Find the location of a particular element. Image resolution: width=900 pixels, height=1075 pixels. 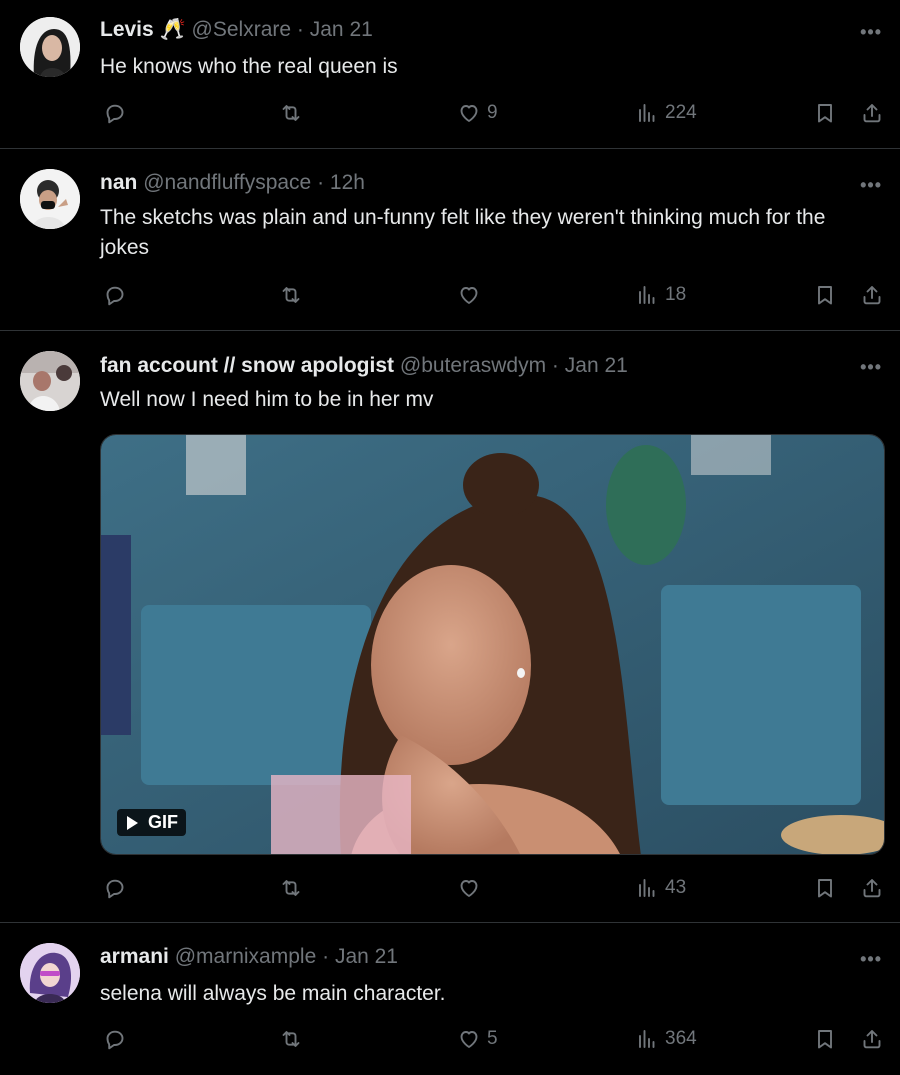

like-button: 5 is located at coordinates (477, 1039).